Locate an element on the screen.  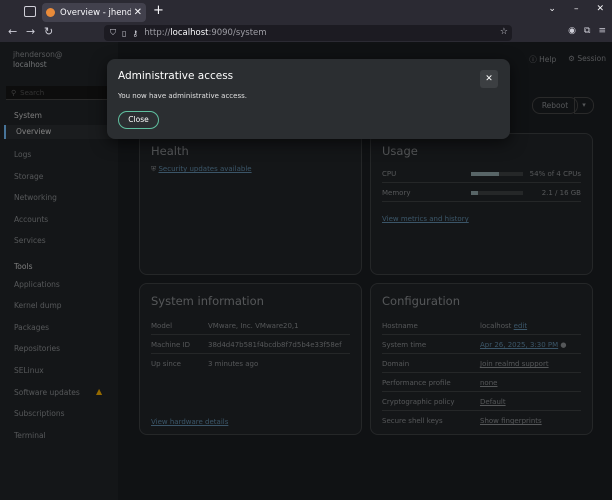
modal-title: Administrative access is located at coordinates (176, 76).